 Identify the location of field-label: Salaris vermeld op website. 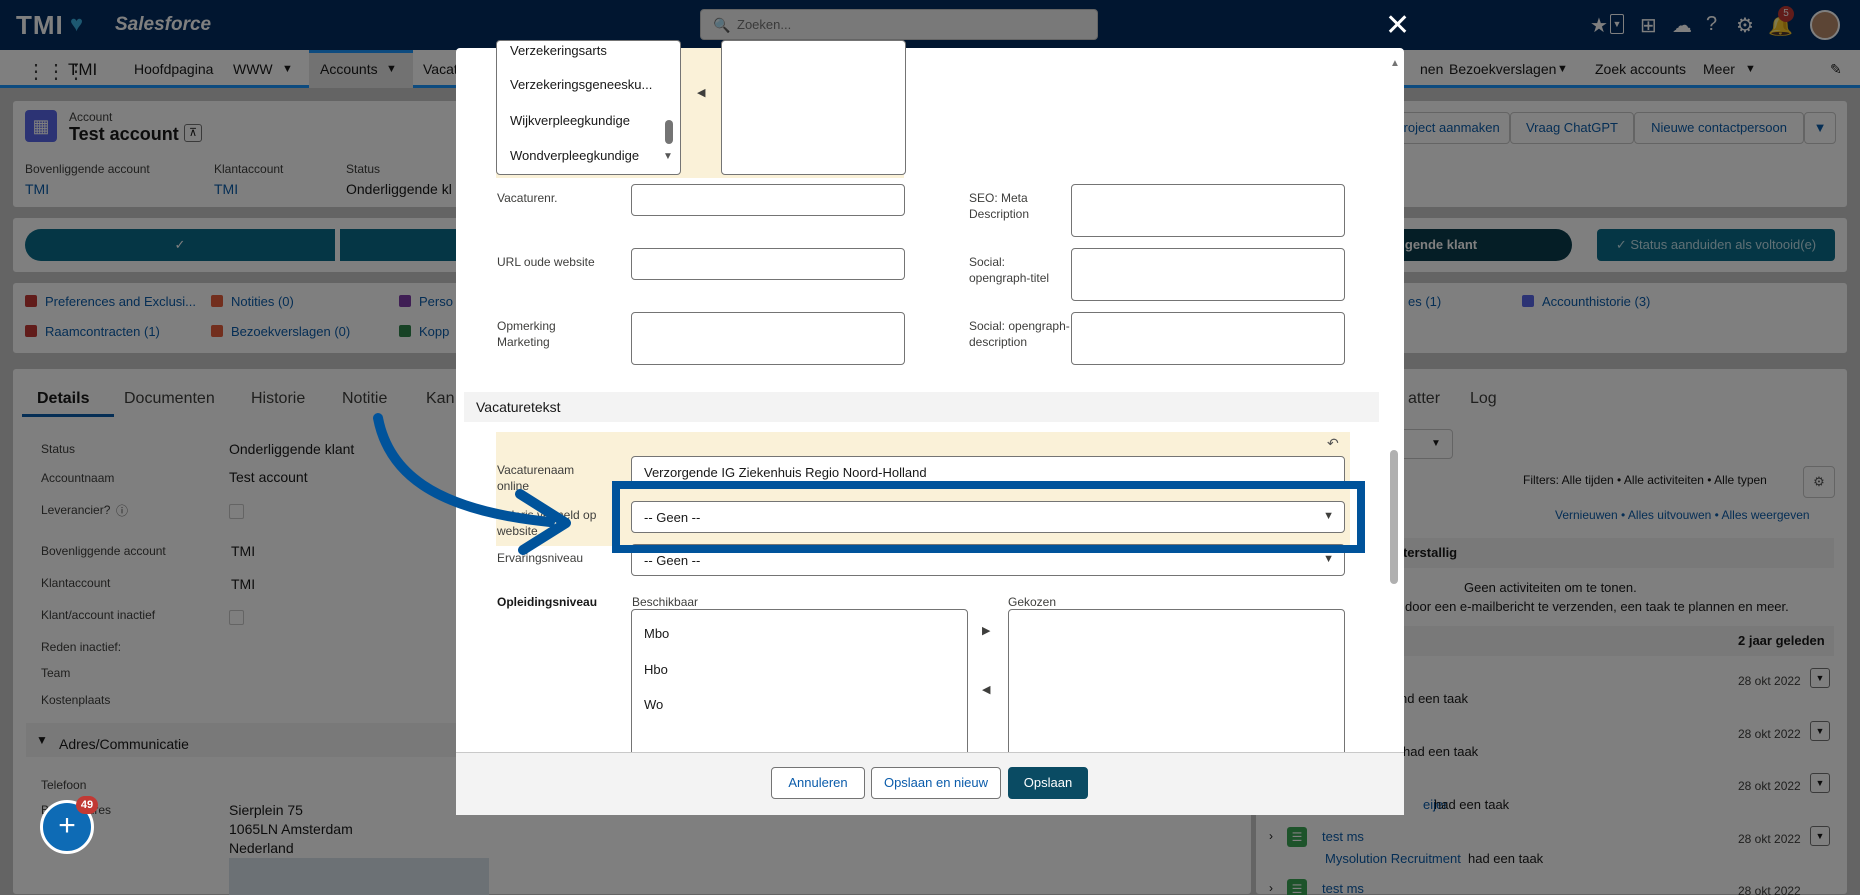
(547, 523).